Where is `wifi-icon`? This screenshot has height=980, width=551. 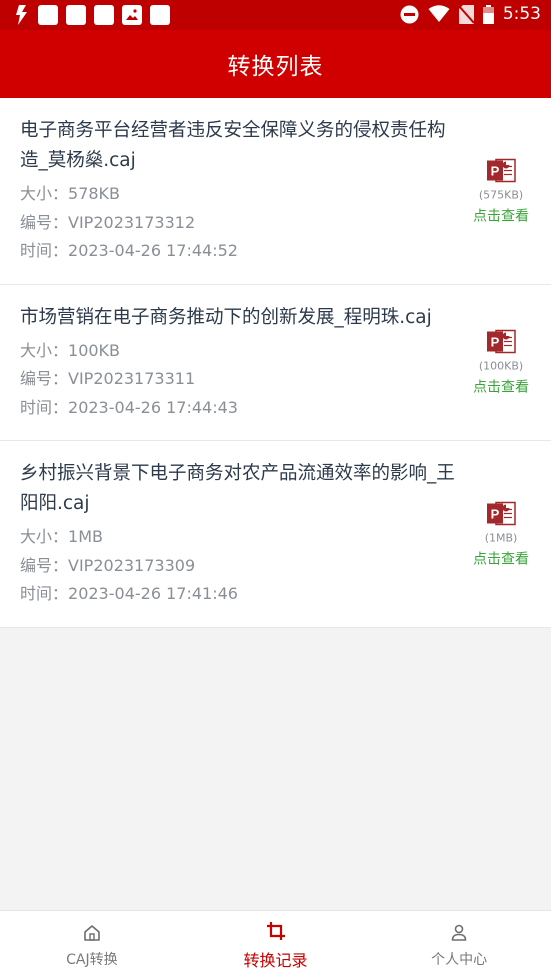
wifi-icon is located at coordinates (439, 13).